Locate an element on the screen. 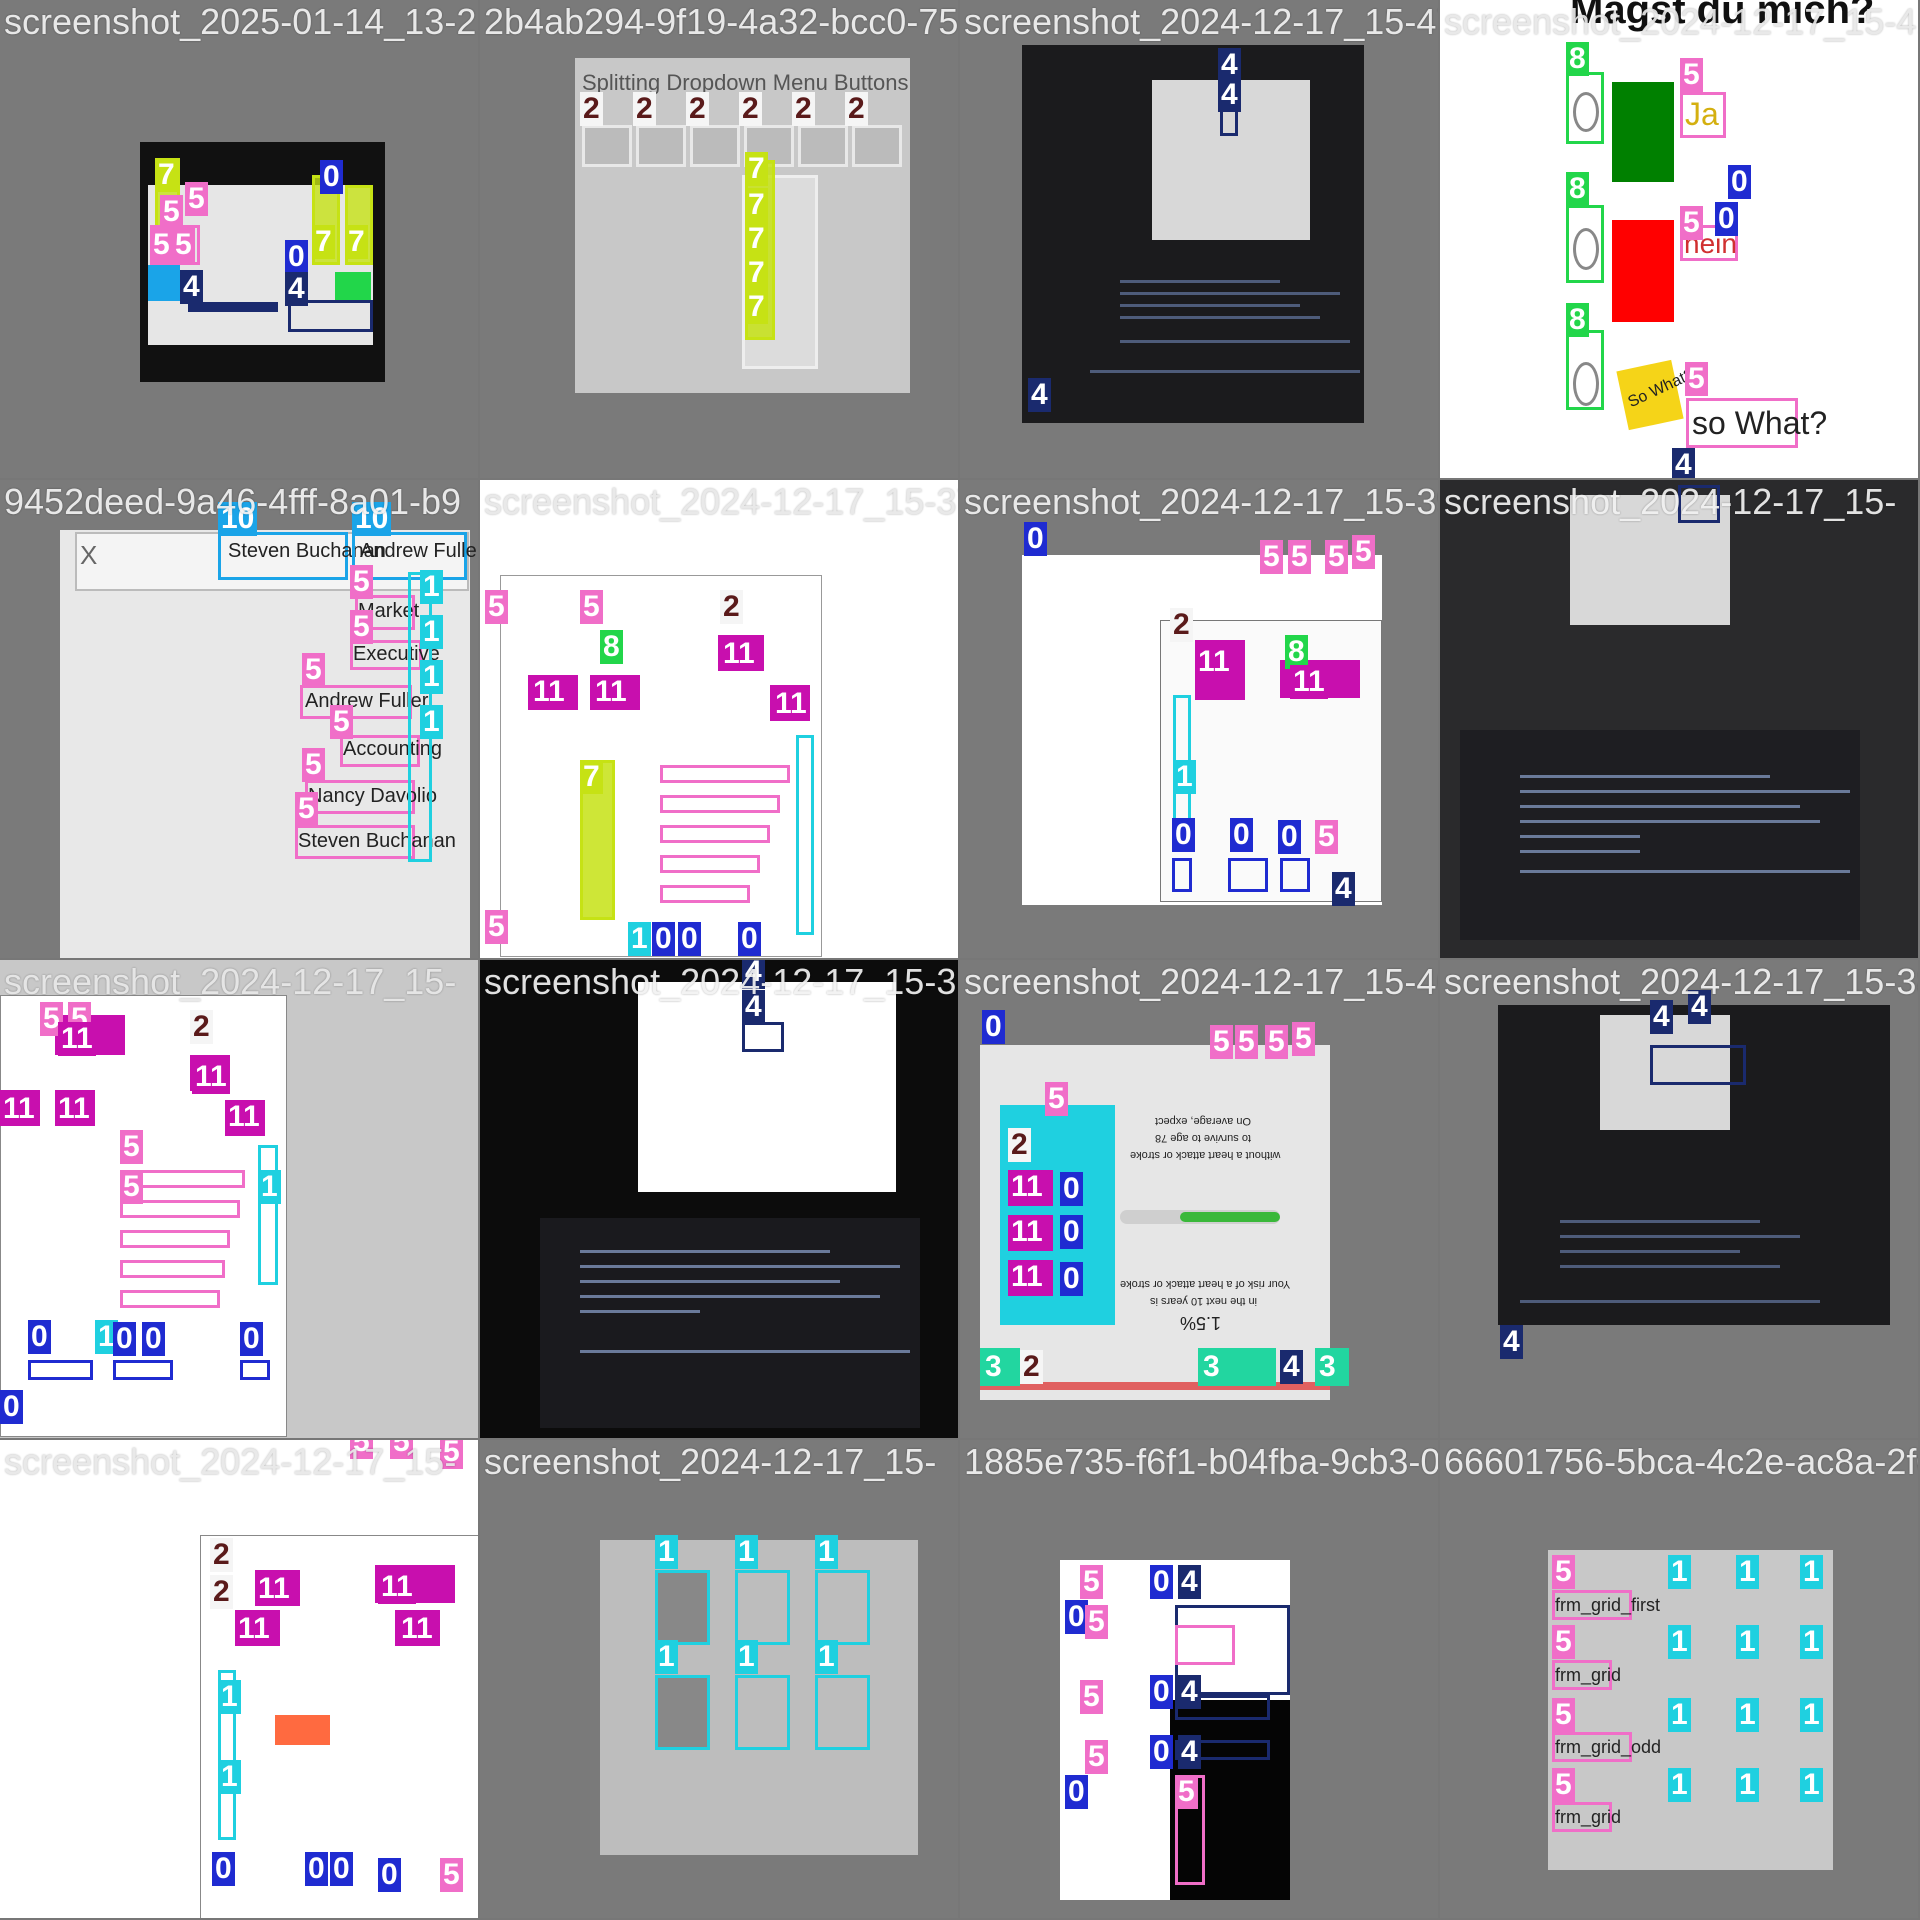 Image resolution: width=1920 pixels, height=1920 pixels. icon-button-x-filled is located at coordinates (682, 1607).